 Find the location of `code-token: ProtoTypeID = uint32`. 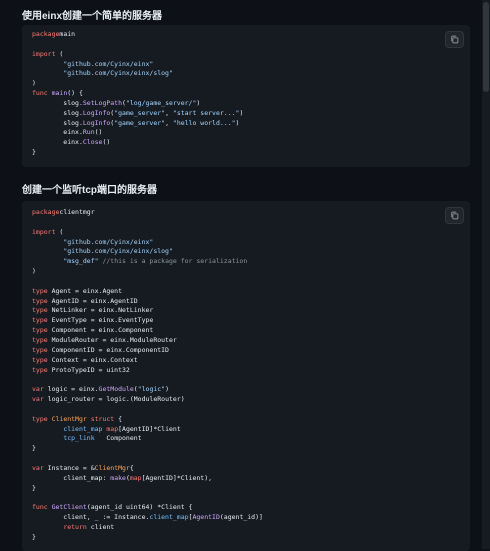

code-token: ProtoTypeID = uint32 is located at coordinates (88, 369).